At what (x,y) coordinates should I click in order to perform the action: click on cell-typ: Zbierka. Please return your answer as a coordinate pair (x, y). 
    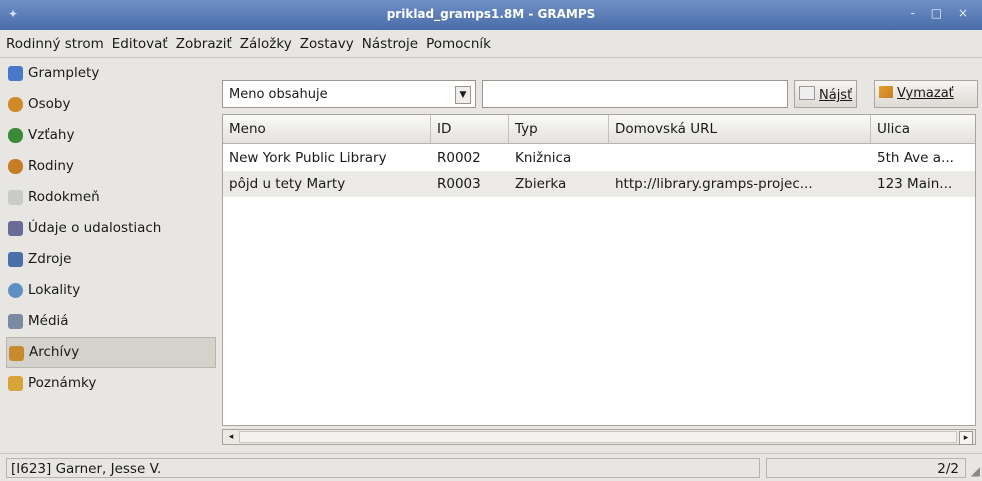
    Looking at the image, I should click on (541, 184).